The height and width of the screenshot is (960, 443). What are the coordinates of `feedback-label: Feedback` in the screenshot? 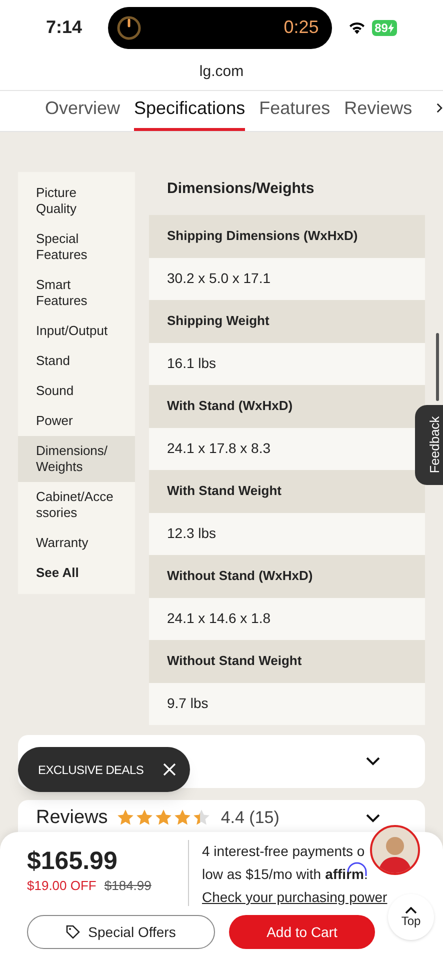 It's located at (434, 445).